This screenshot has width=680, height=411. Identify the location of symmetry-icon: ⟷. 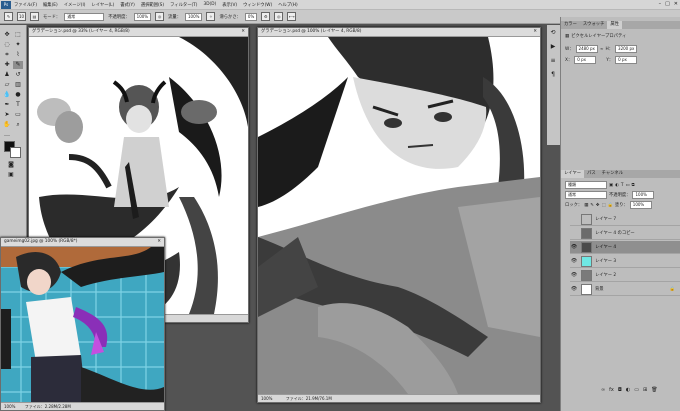
(292, 16).